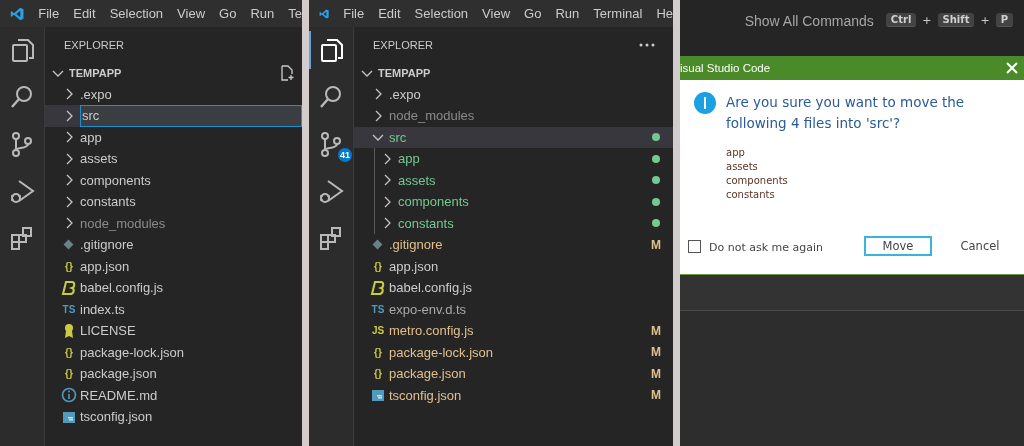 This screenshot has width=1024, height=446. Describe the element at coordinates (901, 20) in the screenshot. I see `keyboard-key: Ctrl` at that location.